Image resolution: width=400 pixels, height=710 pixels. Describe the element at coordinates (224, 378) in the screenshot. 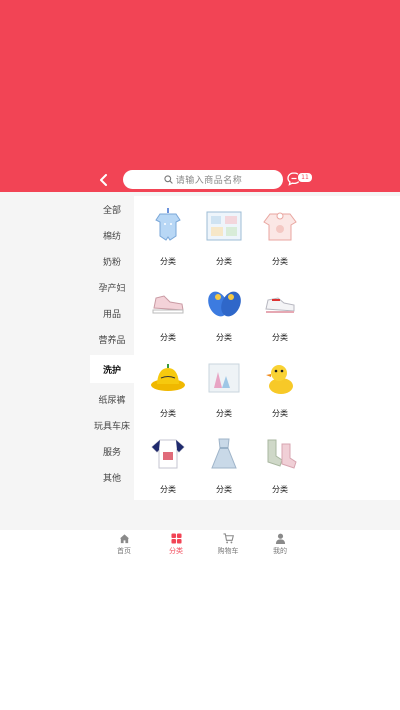

I see `towel-icon` at that location.